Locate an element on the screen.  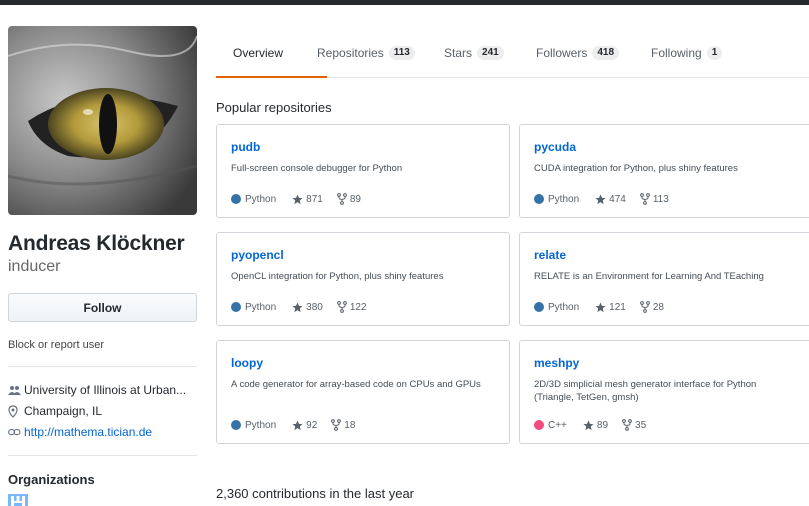
repo-meta: C++ 89 35 is located at coordinates (597, 425).